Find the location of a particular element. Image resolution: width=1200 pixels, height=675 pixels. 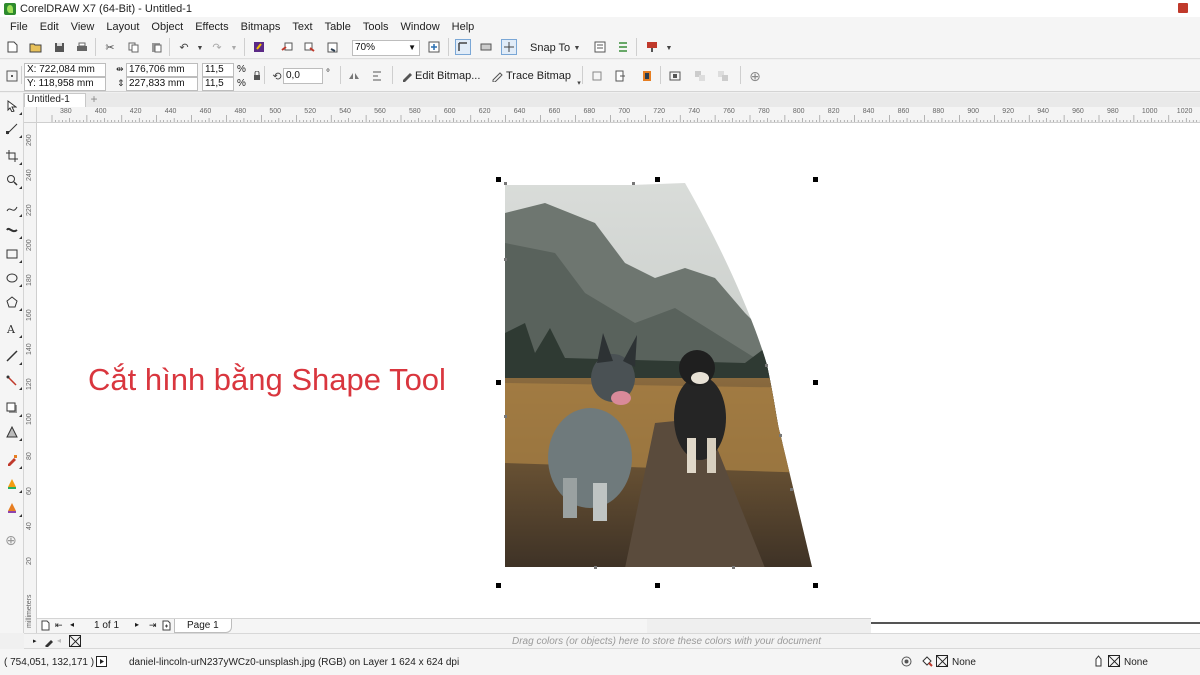

smart-fill-tool-icon is located at coordinates (13, 509).